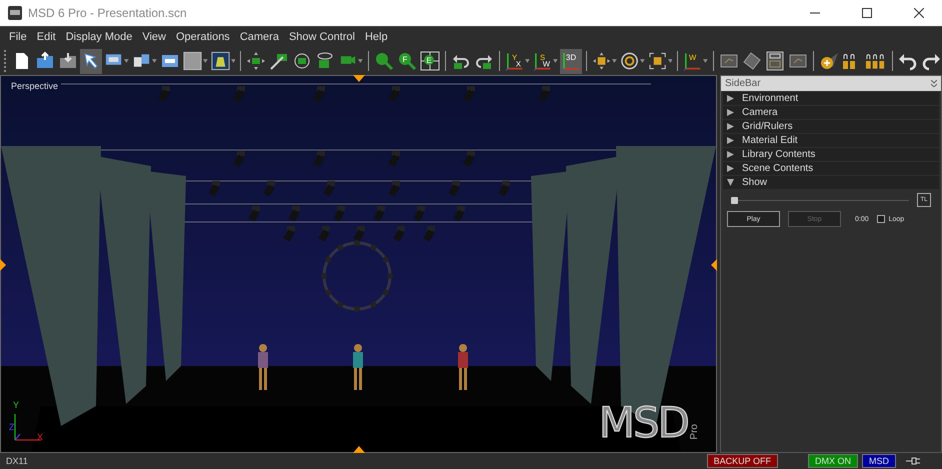  Describe the element at coordinates (279, 61) in the screenshot. I see `dolly-camera-icon` at that location.